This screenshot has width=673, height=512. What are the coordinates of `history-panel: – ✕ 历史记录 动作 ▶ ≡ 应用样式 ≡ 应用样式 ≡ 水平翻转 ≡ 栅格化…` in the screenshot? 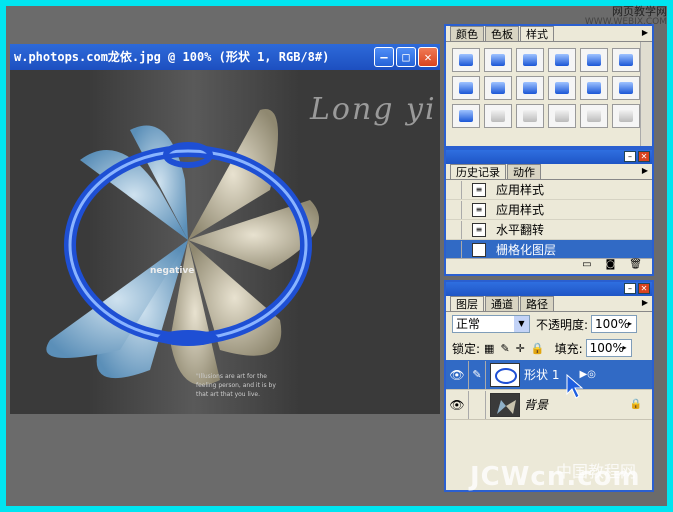 It's located at (549, 212).